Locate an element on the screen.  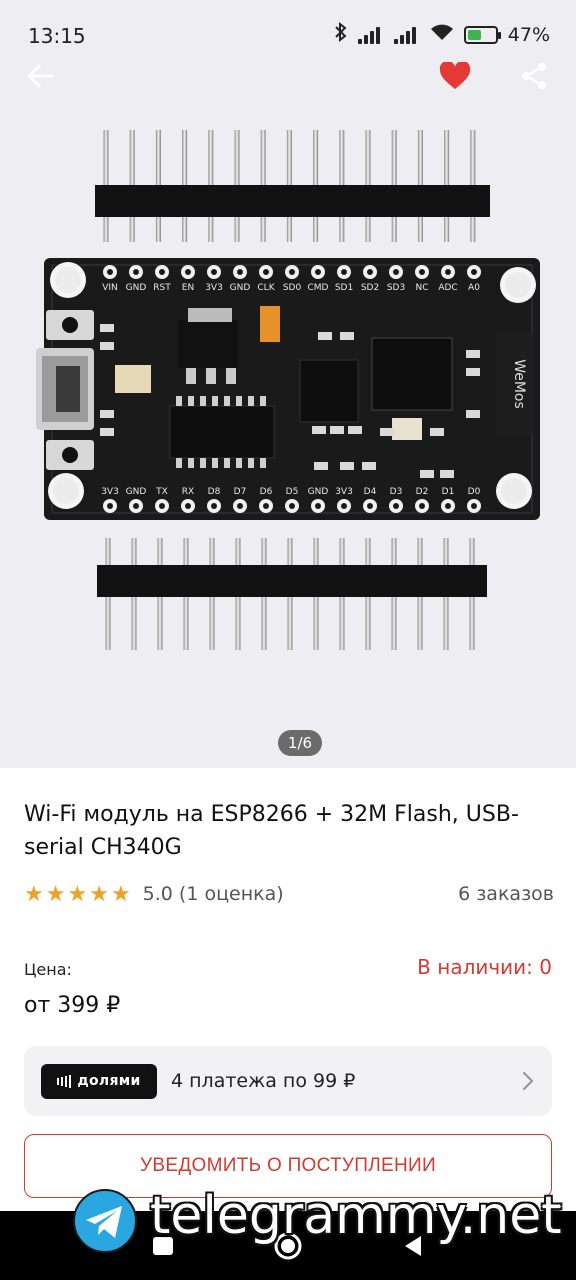
telegram-logo-icon is located at coordinates (105, 1221).